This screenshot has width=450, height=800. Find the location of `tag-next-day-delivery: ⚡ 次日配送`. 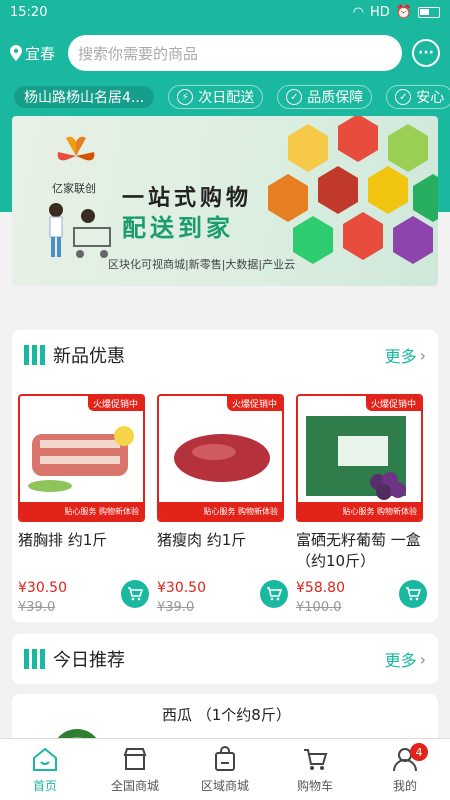

tag-next-day-delivery: ⚡ 次日配送 is located at coordinates (216, 97).